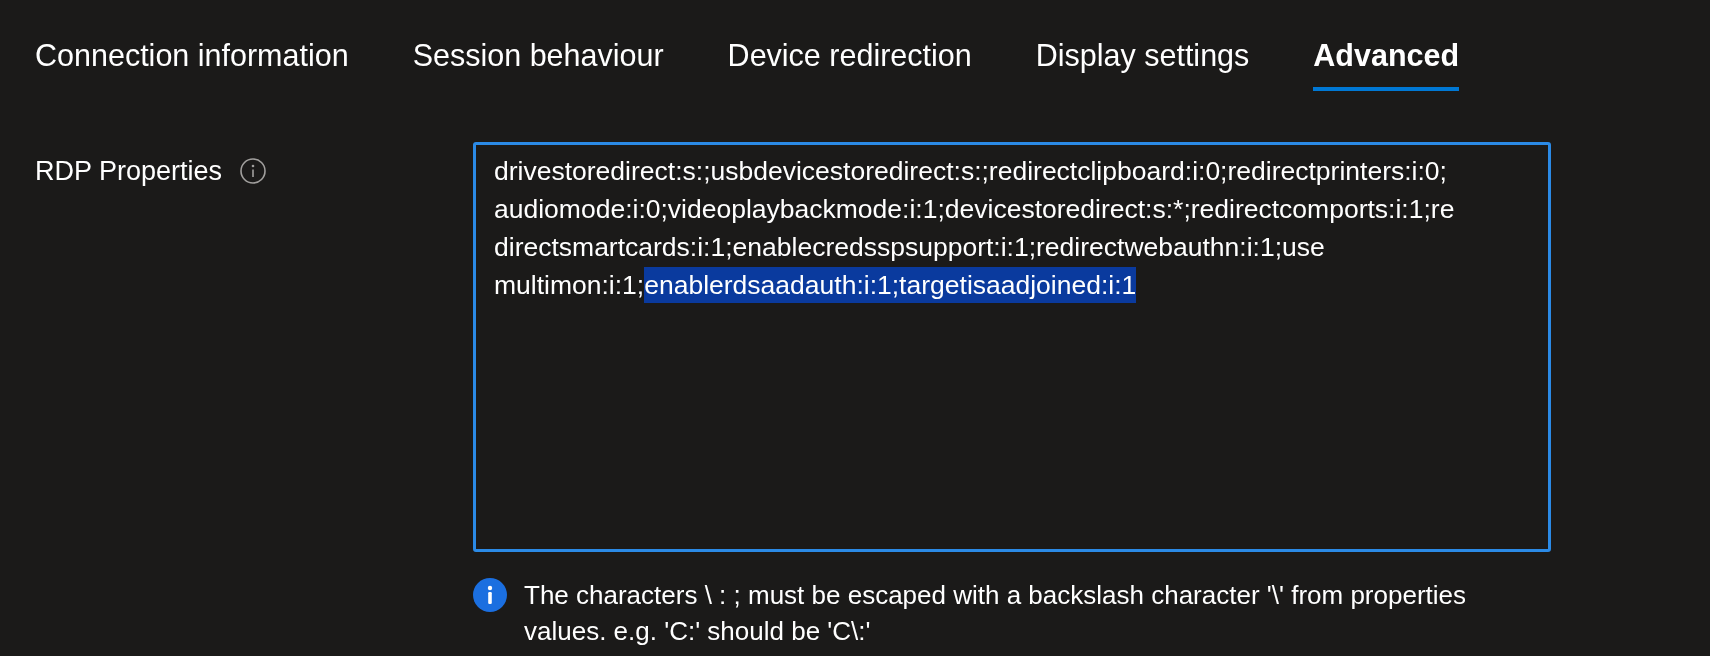 The width and height of the screenshot is (1710, 656). What do you see at coordinates (538, 63) in the screenshot?
I see `tab: Session behaviour` at bounding box center [538, 63].